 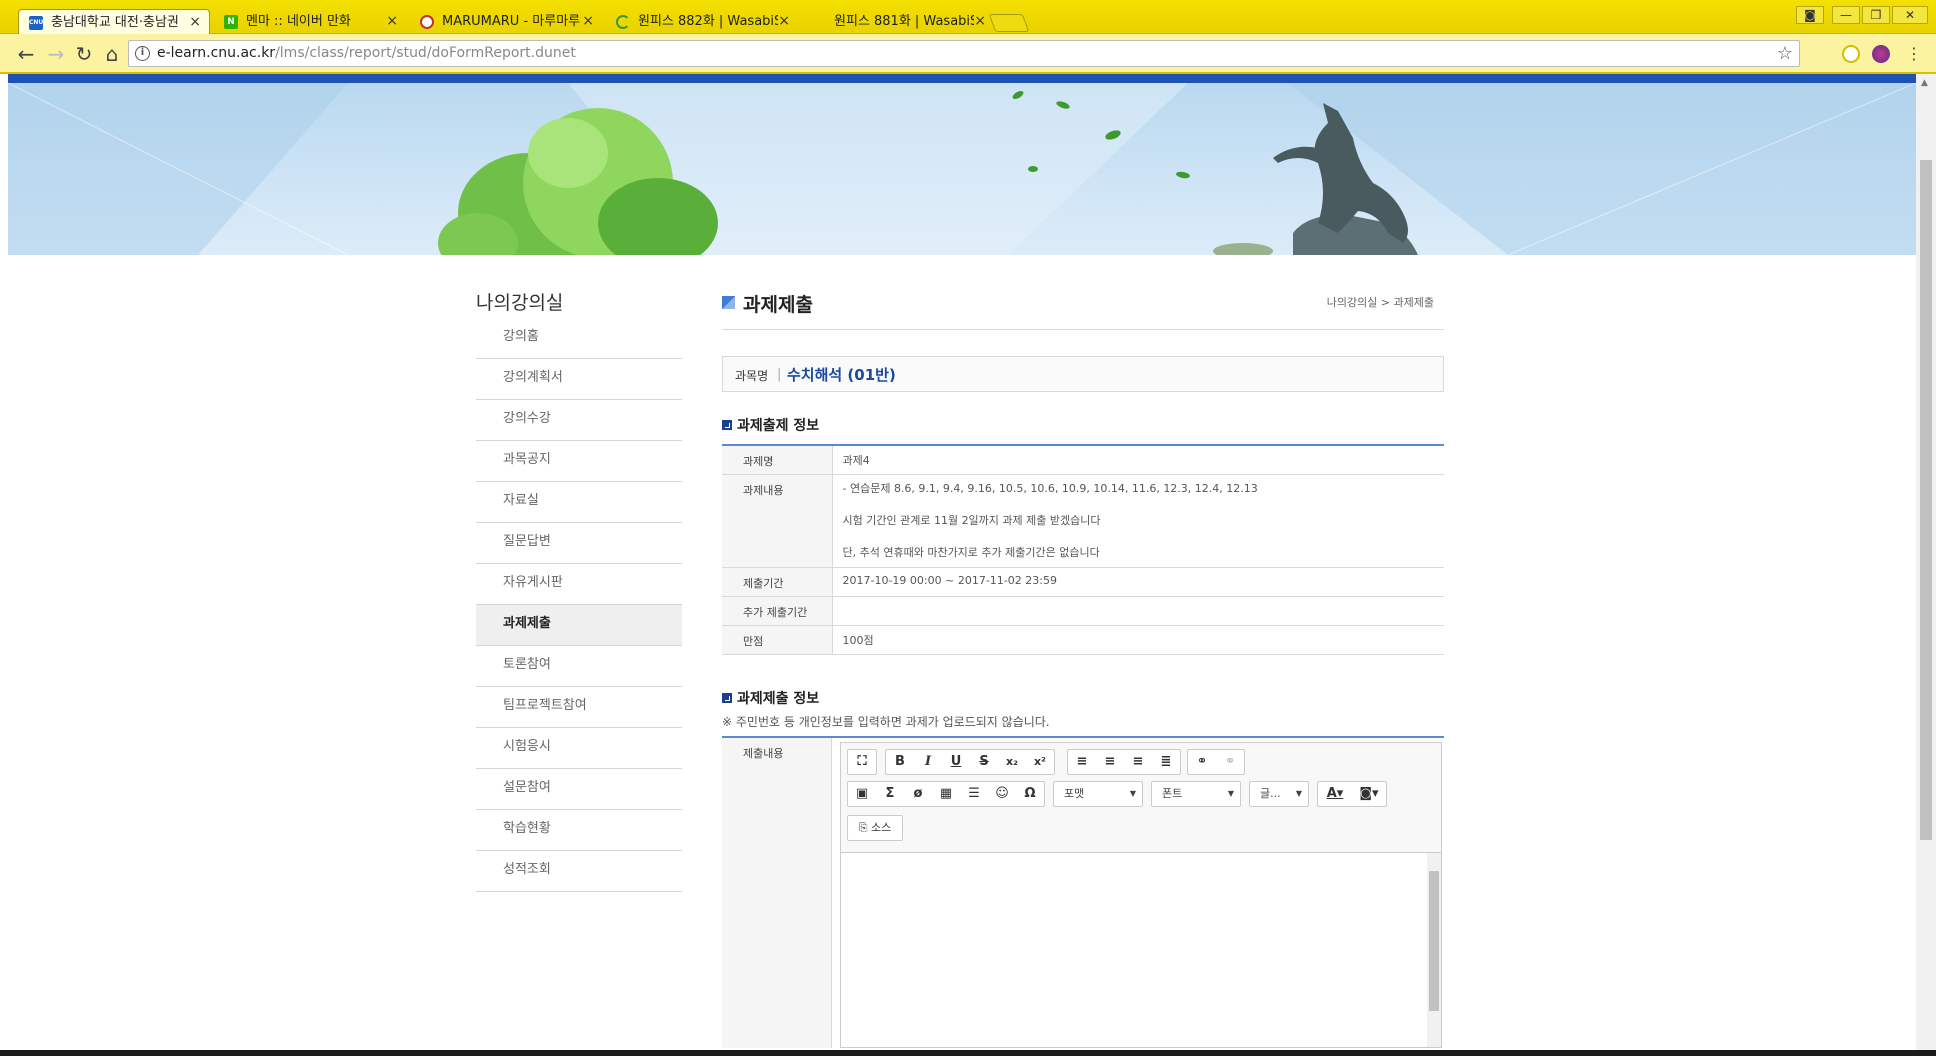 What do you see at coordinates (579, 789) in the screenshot?
I see `sidebar-item-survey: 설문참여` at bounding box center [579, 789].